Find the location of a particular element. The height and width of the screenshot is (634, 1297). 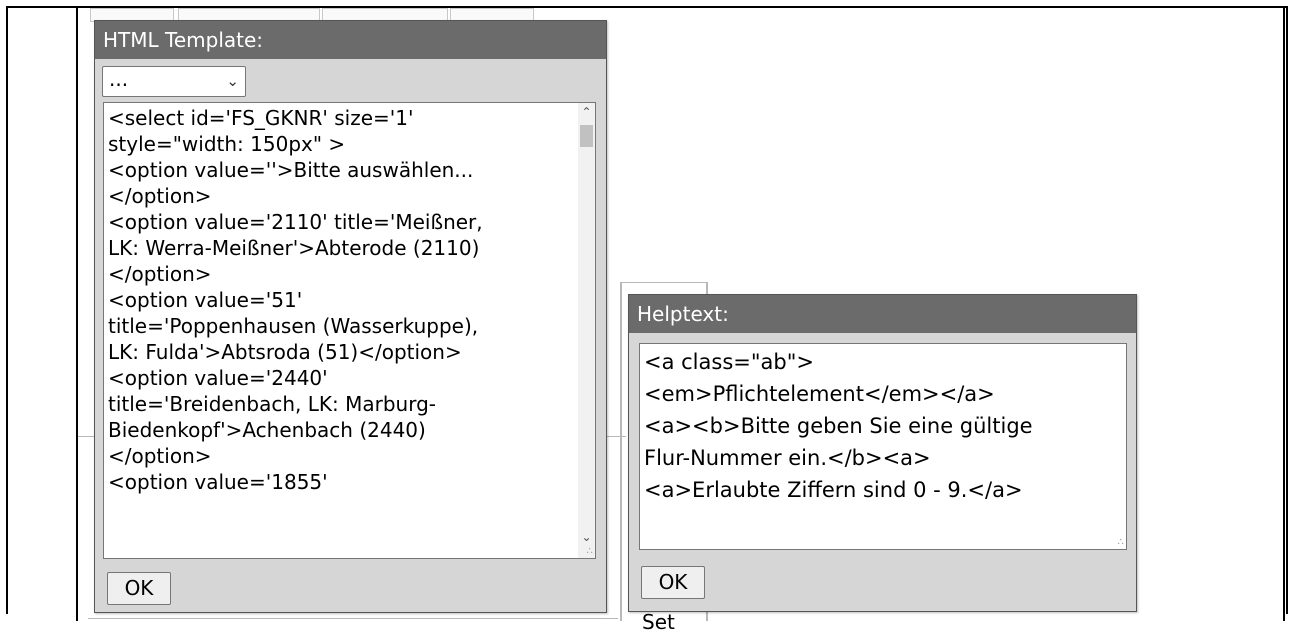

code-line: <option value='1855' is located at coordinates (218, 482).